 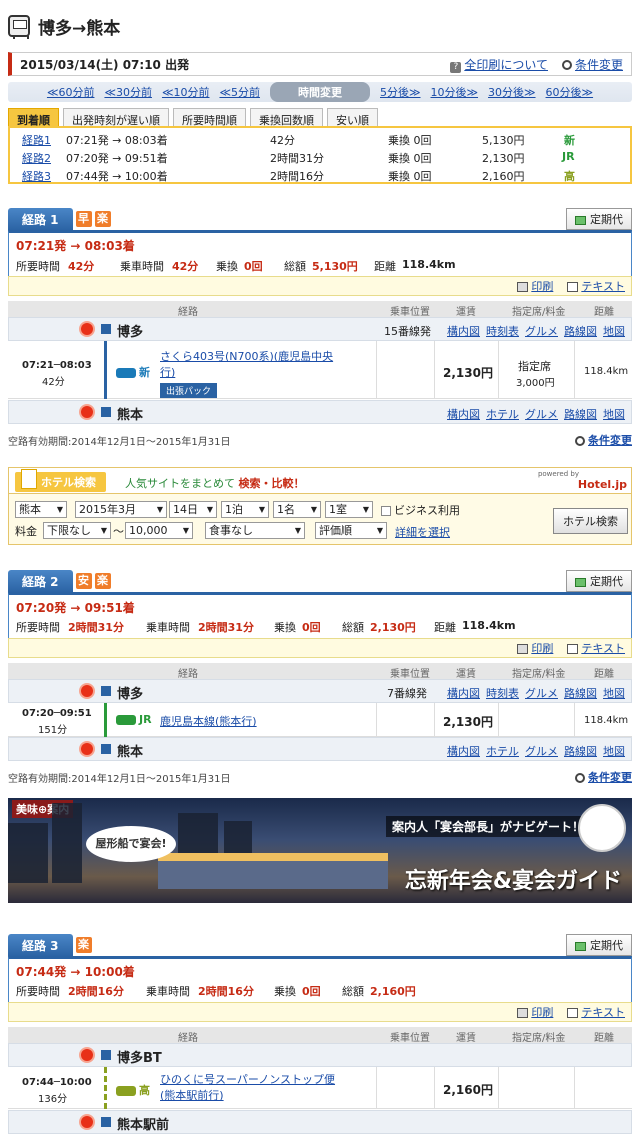 I want to click on print-all-link: ? 全印刷について, so click(x=499, y=64).